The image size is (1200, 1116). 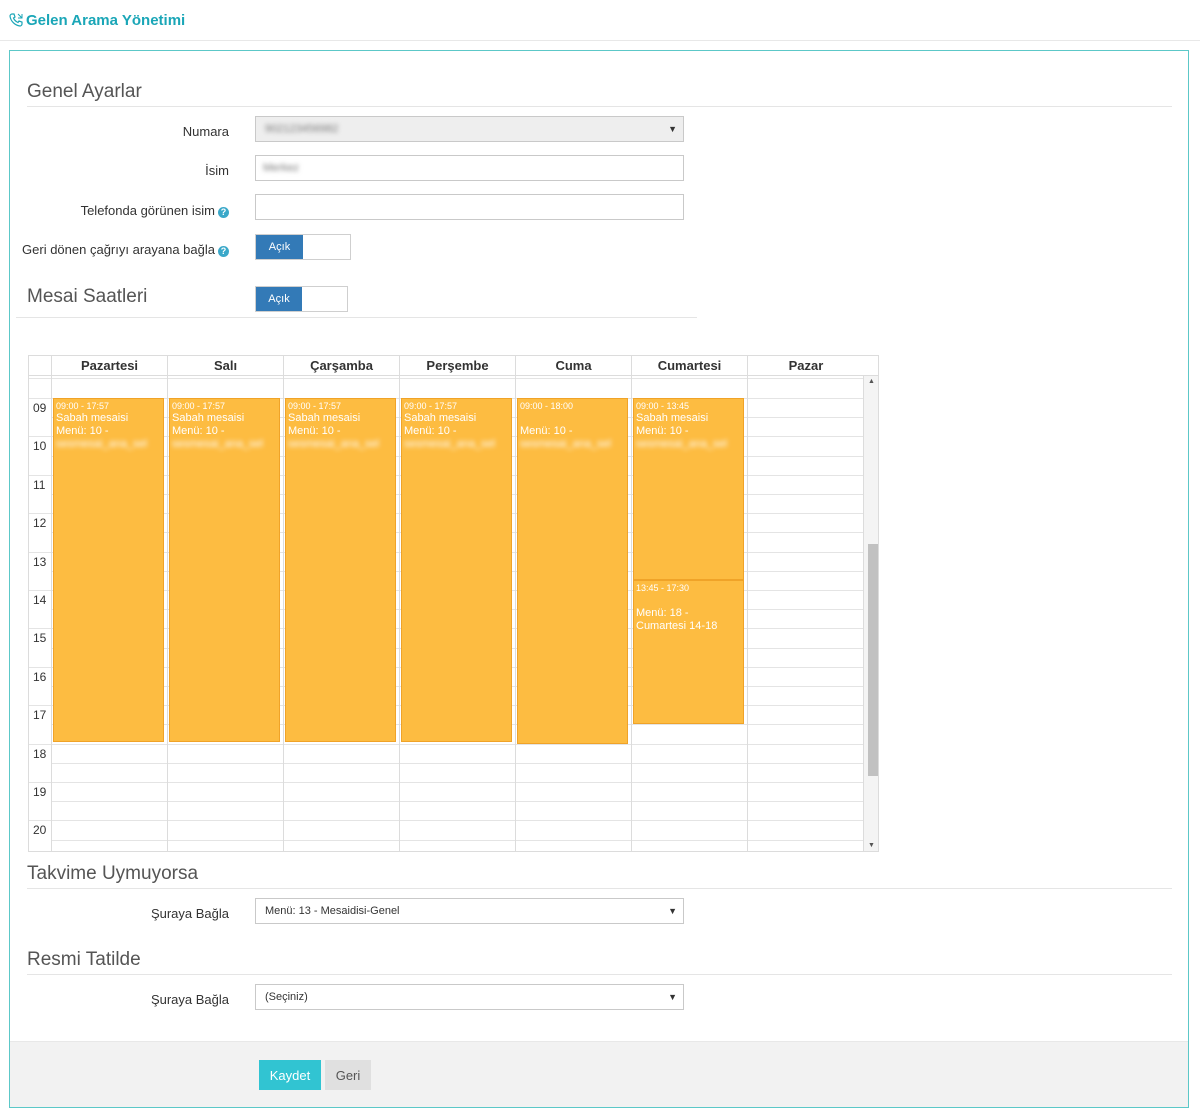 I want to click on day-header: Salı, so click(x=225, y=366).